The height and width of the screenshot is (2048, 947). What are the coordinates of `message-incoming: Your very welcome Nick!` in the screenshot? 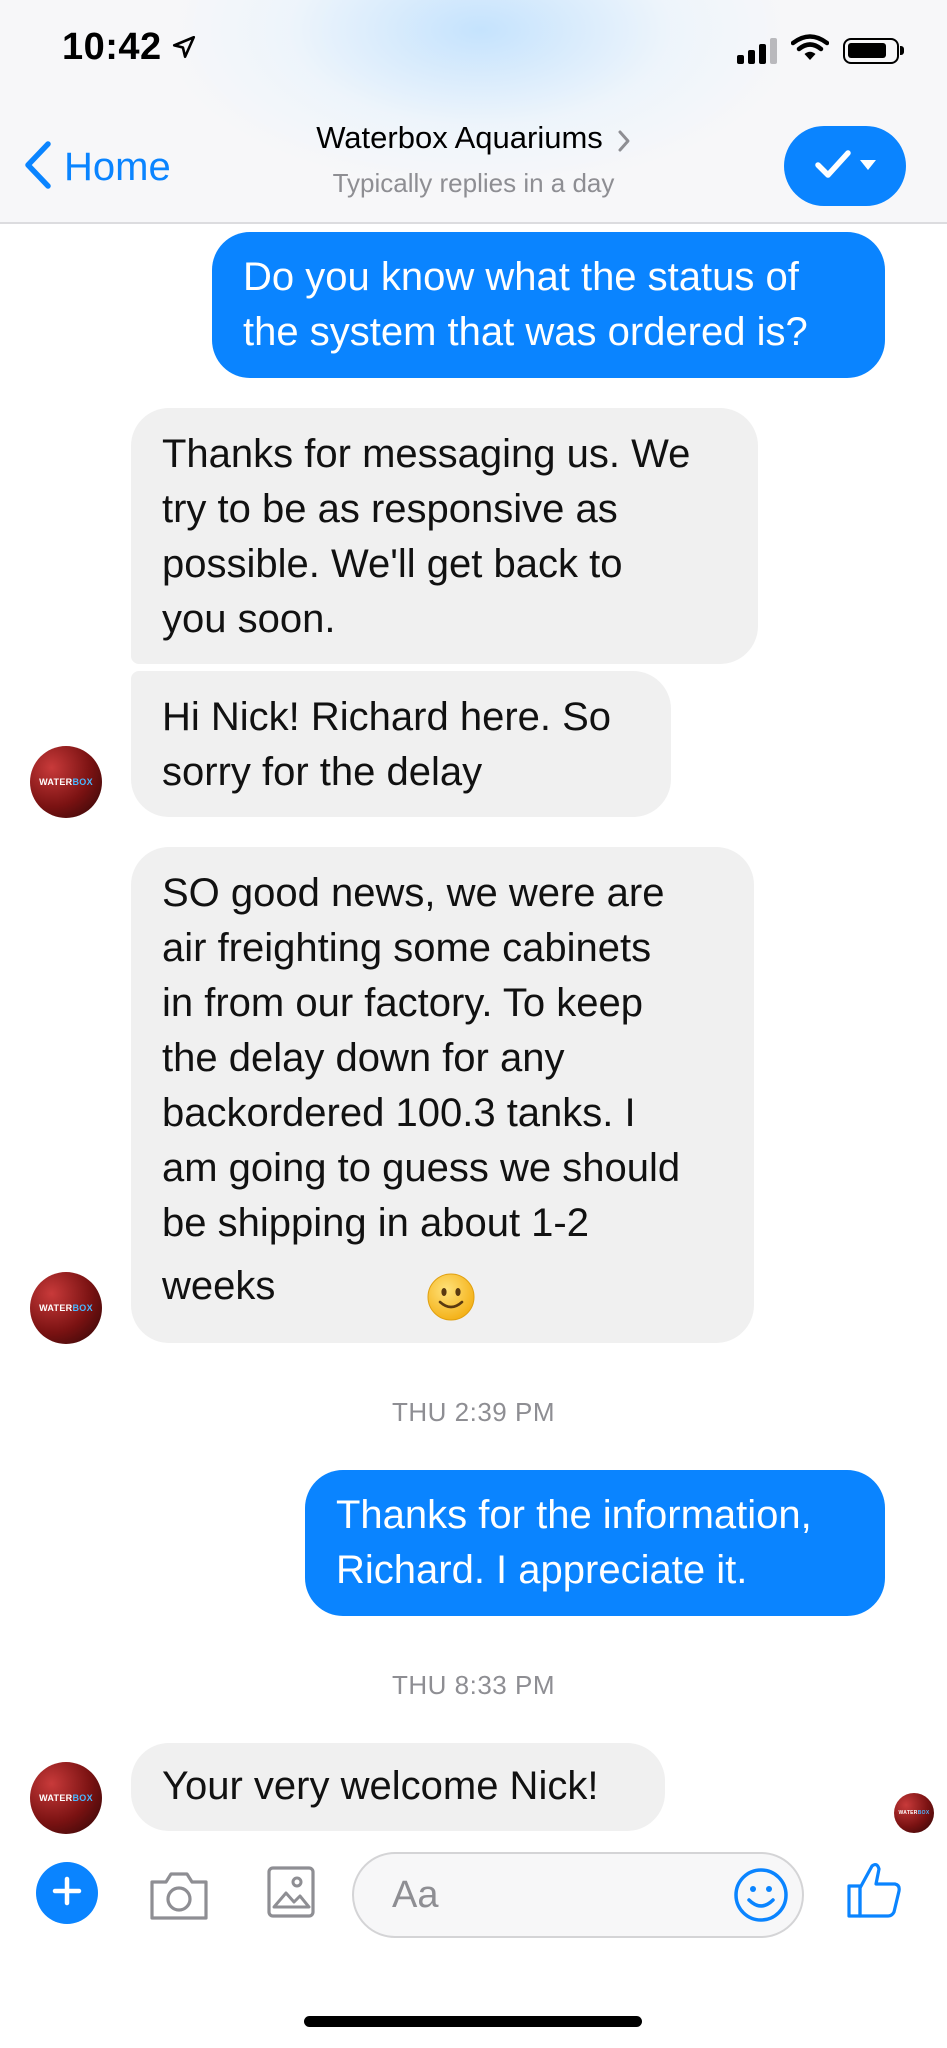 It's located at (398, 1787).